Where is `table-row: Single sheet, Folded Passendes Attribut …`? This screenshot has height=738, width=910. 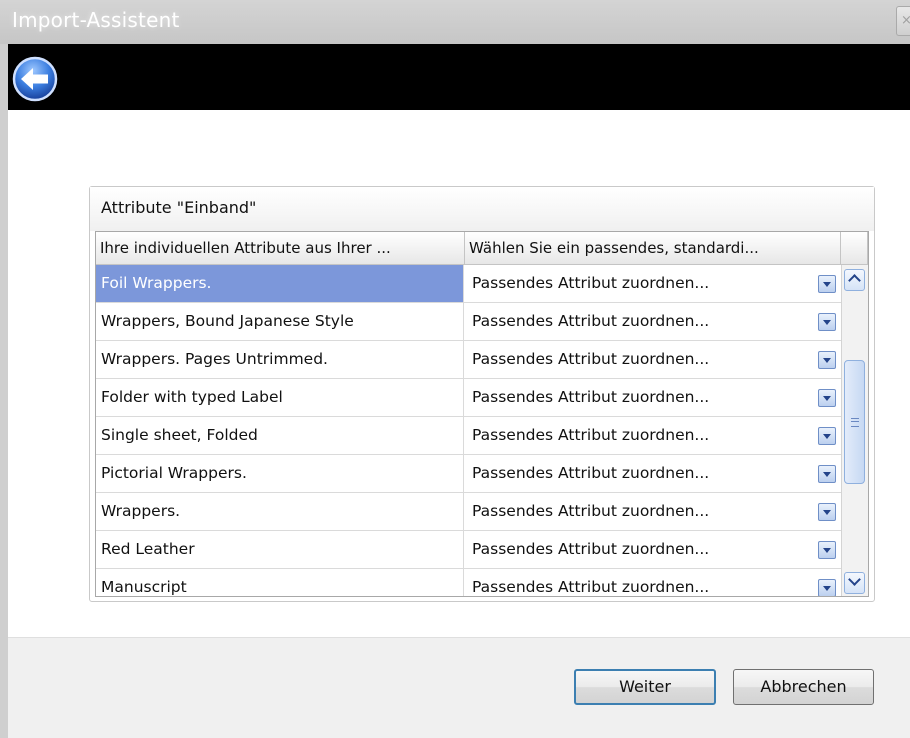 table-row: Single sheet, Folded Passendes Attribut … is located at coordinates (468, 436).